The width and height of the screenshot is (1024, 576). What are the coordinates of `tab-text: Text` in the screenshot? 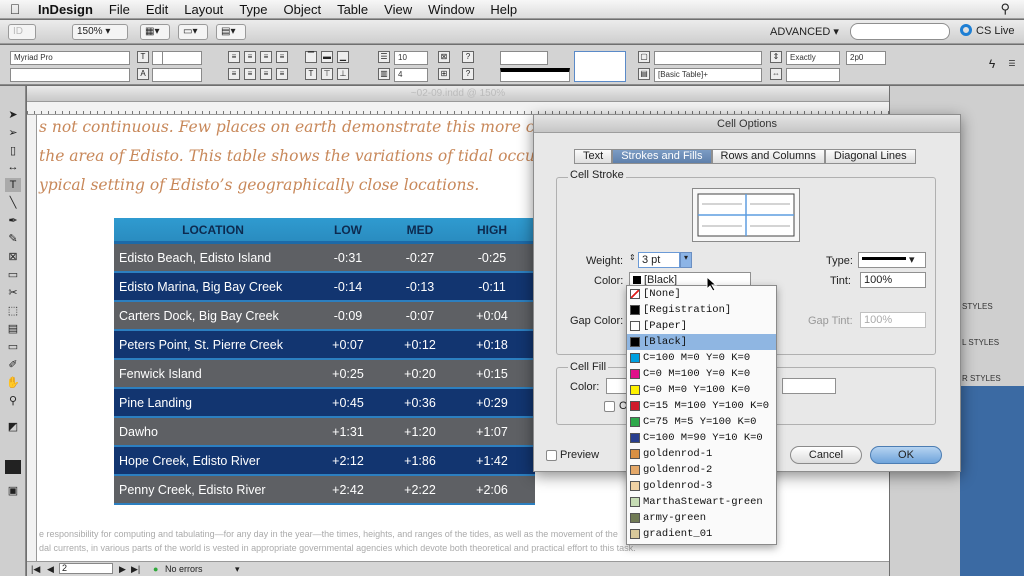 It's located at (593, 156).